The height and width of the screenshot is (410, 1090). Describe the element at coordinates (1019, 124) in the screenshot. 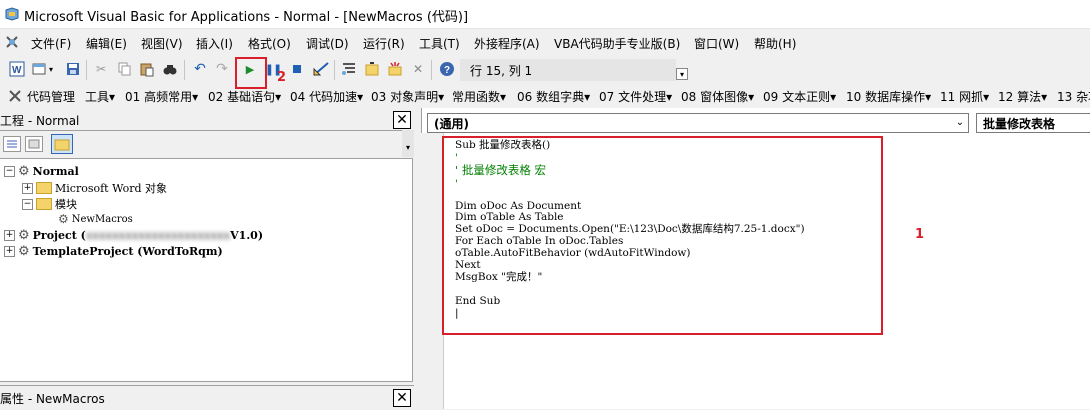

I see `procedure-combo-value: 批量修改表格` at that location.